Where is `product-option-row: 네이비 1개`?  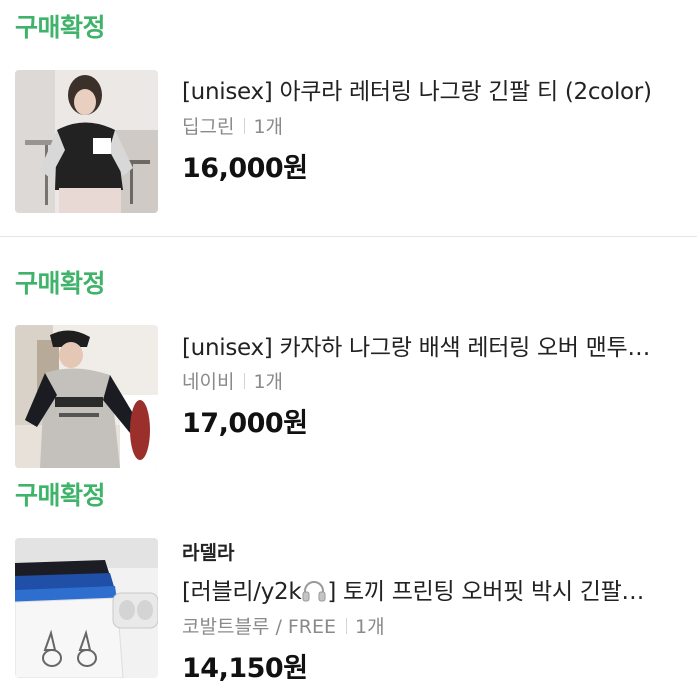 product-option-row: 네이비 1개 is located at coordinates (232, 380).